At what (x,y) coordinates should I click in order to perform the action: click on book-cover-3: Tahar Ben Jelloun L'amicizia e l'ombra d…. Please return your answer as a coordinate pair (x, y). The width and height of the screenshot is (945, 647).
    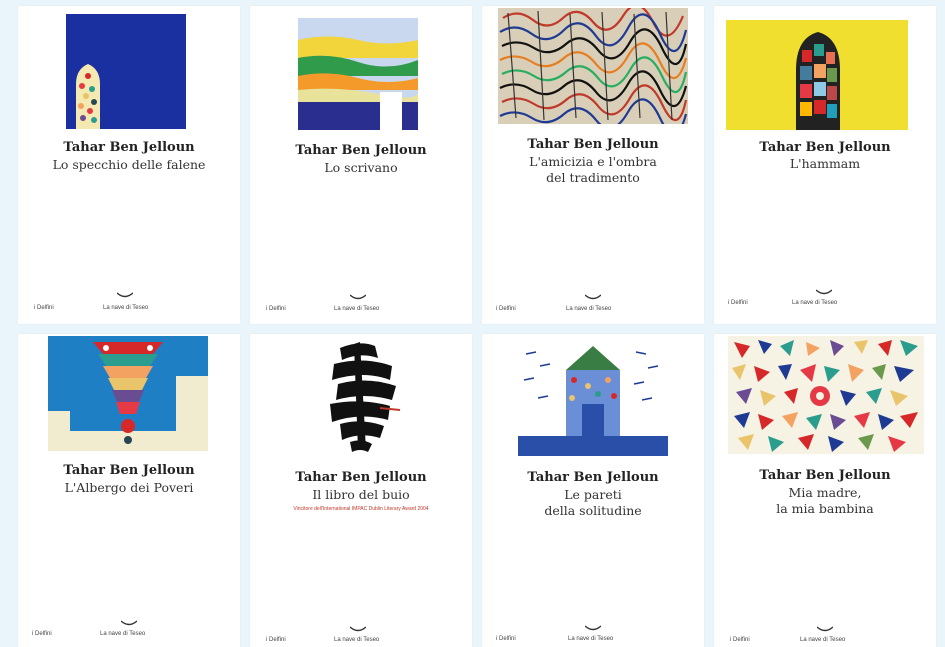
    Looking at the image, I should click on (593, 165).